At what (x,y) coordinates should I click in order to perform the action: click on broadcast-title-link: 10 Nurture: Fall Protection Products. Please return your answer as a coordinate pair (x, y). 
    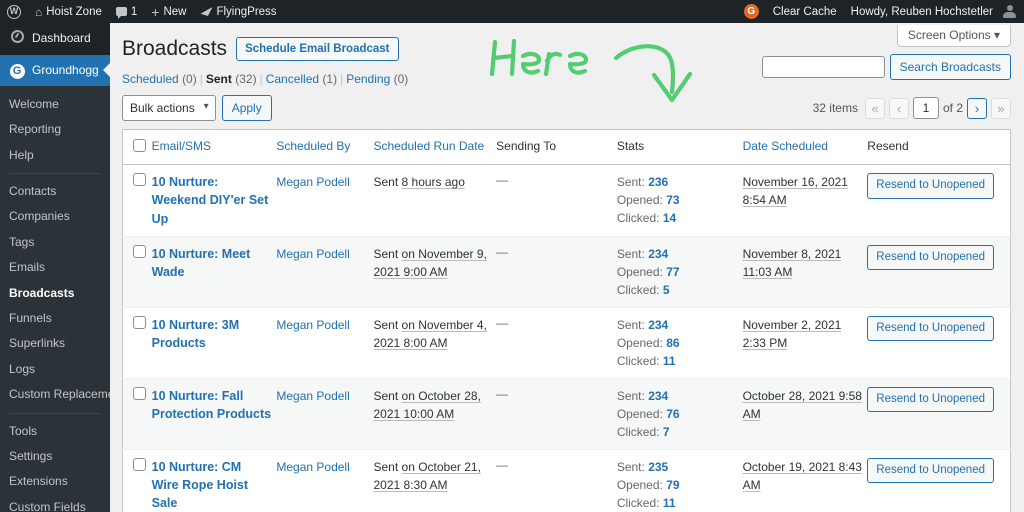
    Looking at the image, I should click on (211, 405).